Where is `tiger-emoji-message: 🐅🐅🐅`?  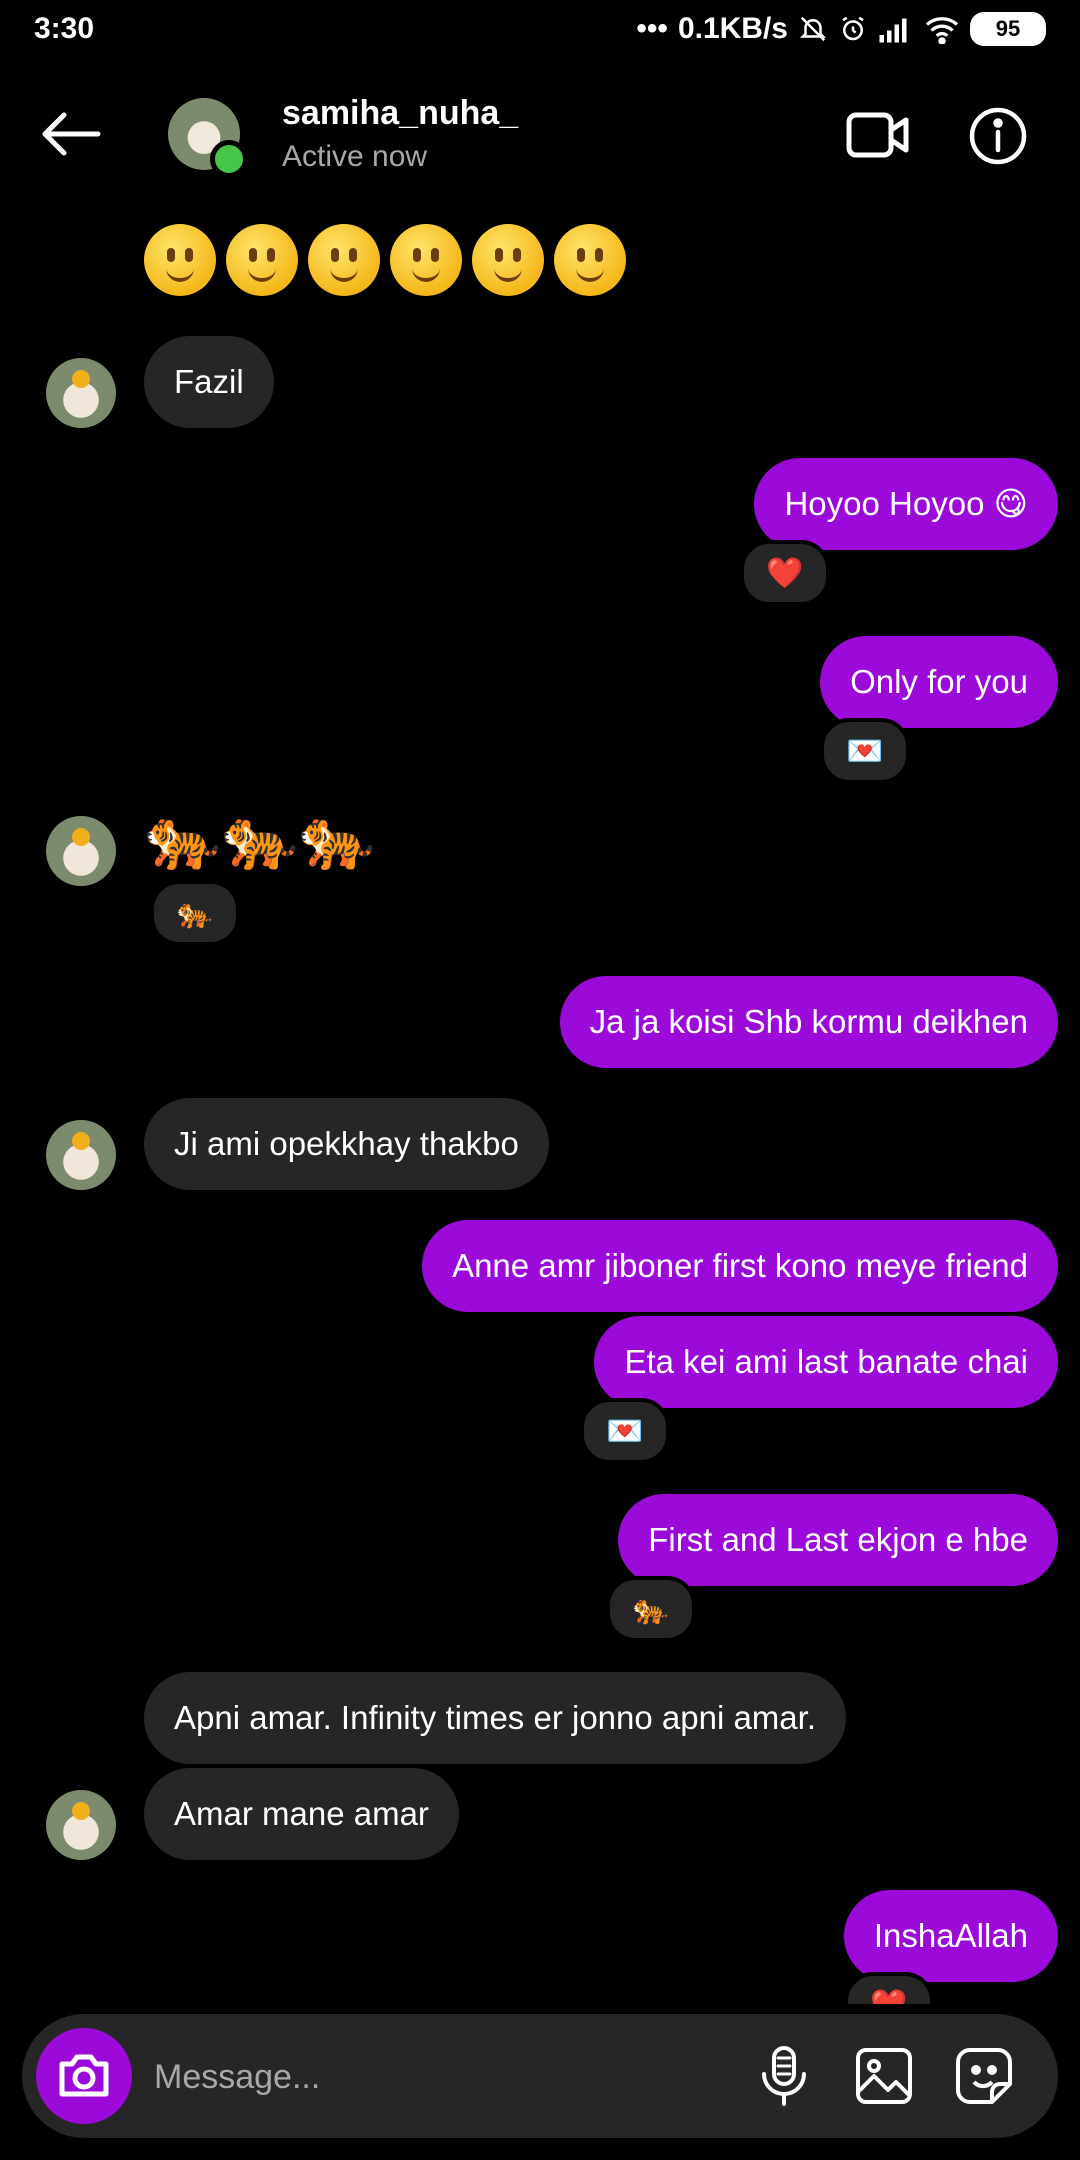
tiger-emoji-message: 🐅🐅🐅 is located at coordinates (260, 838).